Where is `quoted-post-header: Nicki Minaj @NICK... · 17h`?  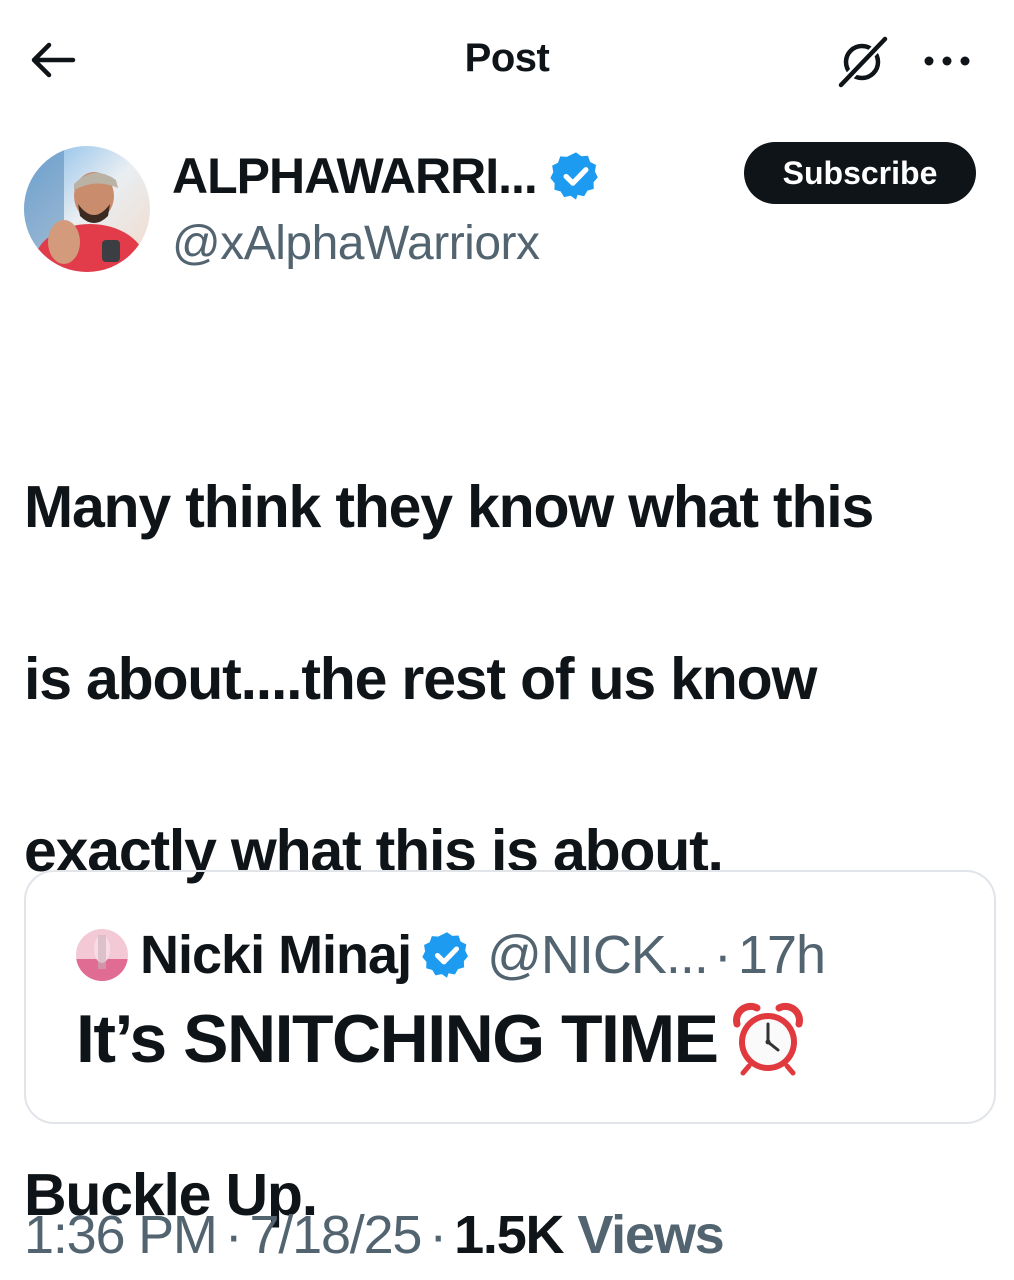 quoted-post-header: Nicki Minaj @NICK... · 17h is located at coordinates (451, 955).